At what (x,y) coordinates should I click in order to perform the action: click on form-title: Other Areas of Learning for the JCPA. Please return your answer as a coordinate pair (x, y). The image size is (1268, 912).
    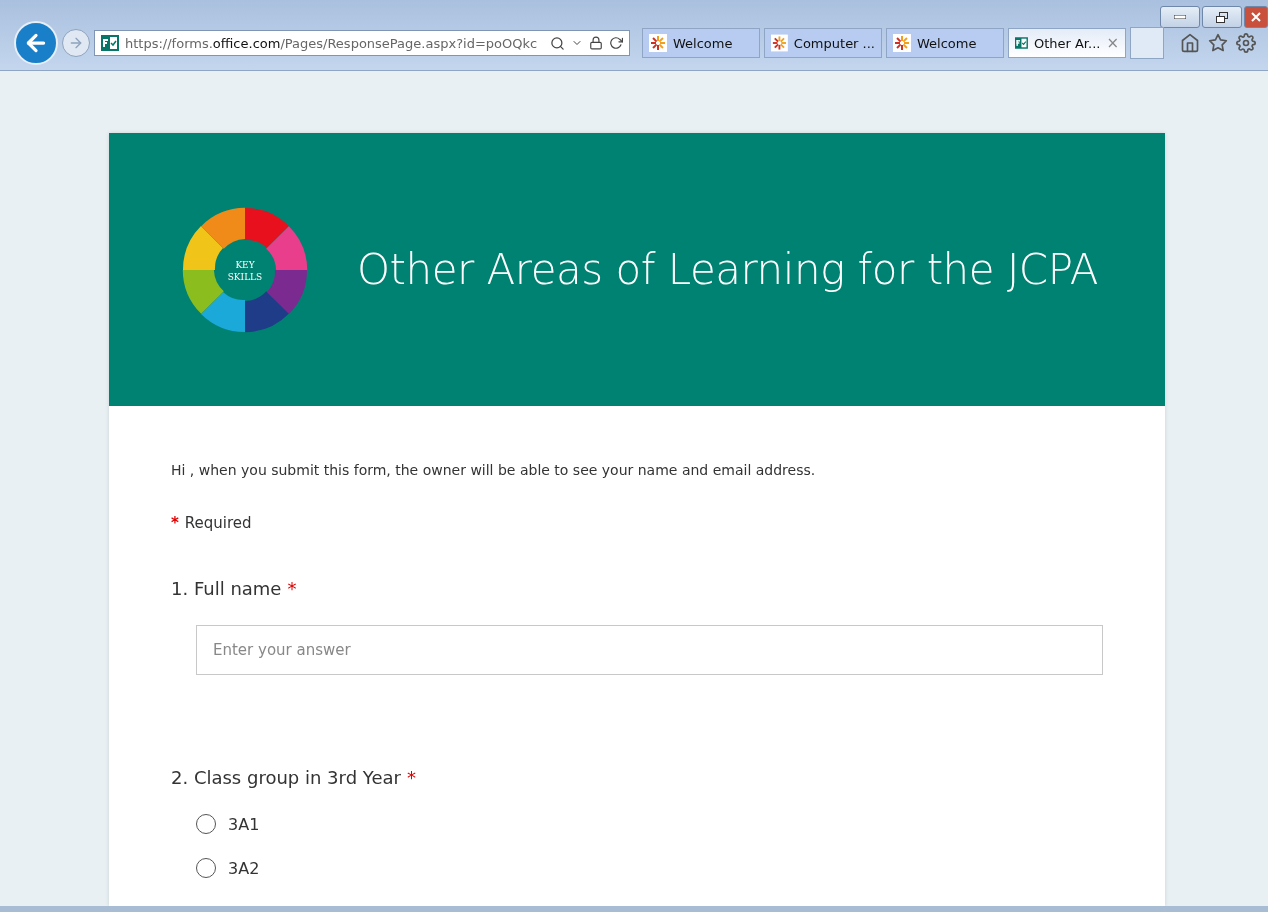
    Looking at the image, I should click on (727, 269).